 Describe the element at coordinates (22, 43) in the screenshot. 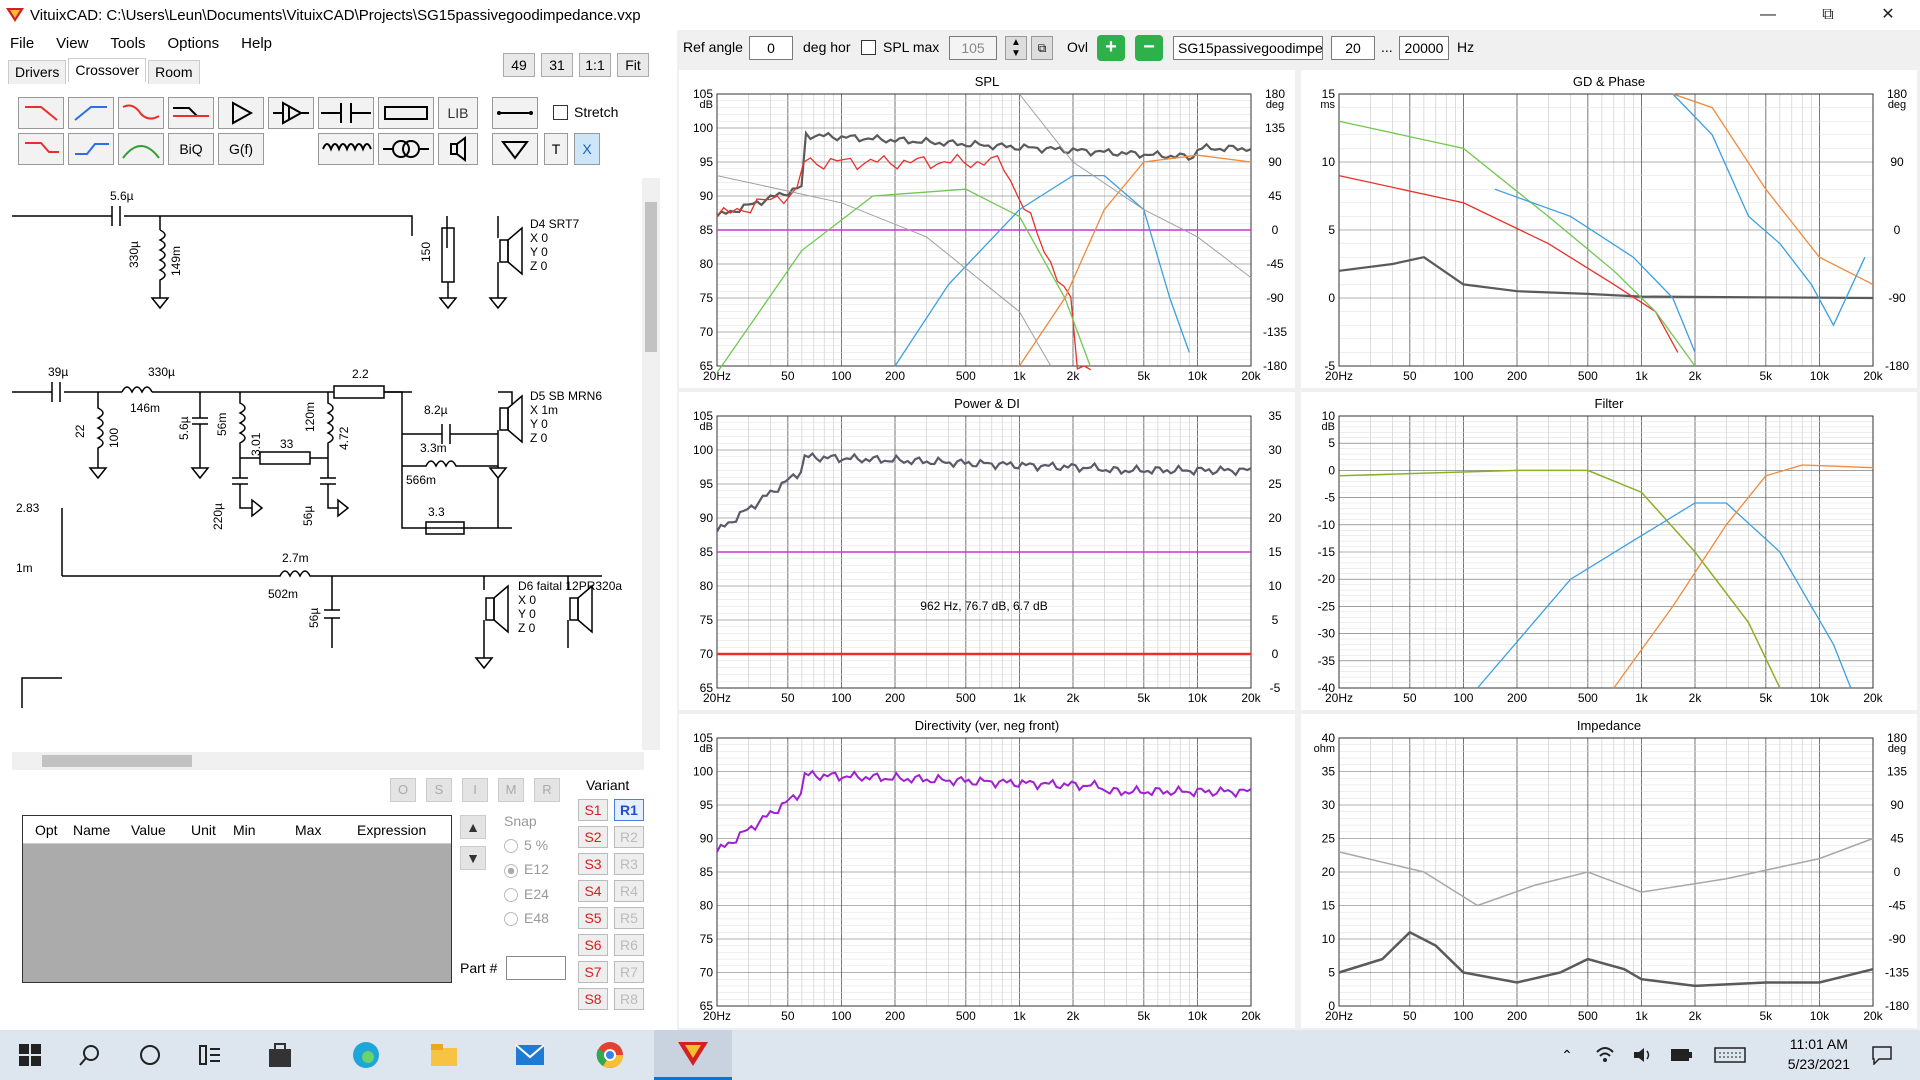

I see `menu-file: File` at that location.